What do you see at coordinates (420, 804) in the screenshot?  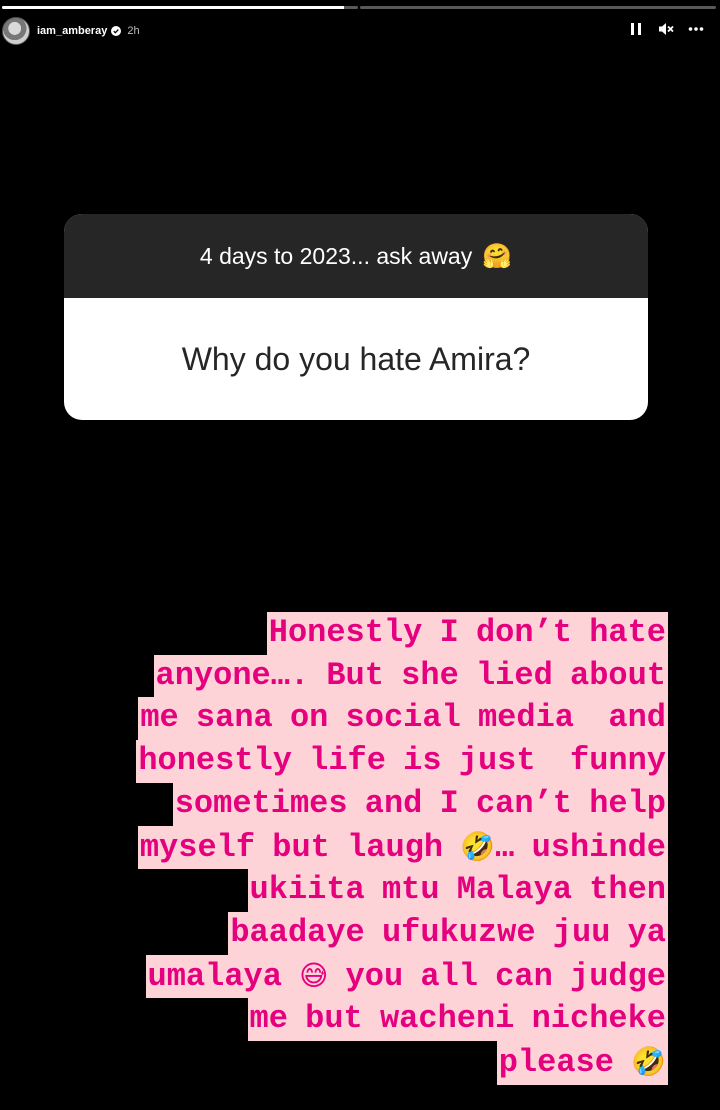 I see `reply-line: sometimes and I can’t help` at bounding box center [420, 804].